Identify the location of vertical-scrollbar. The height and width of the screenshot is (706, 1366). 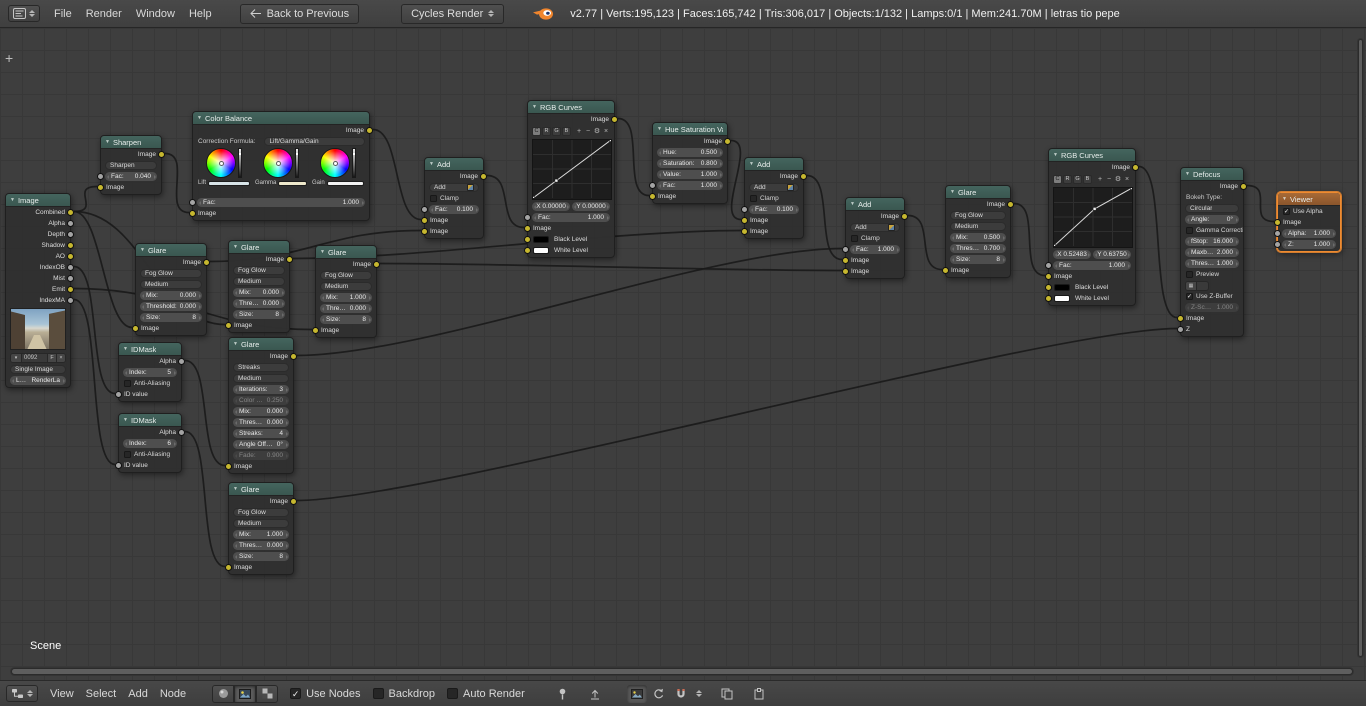
(1360, 348).